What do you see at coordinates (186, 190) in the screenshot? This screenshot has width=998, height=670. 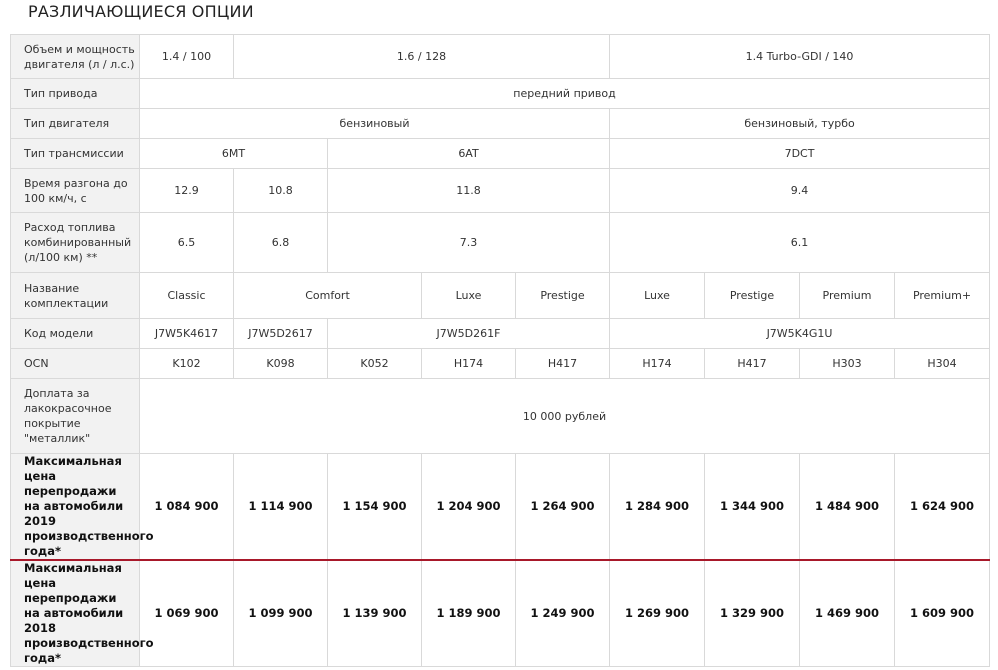 I see `table-cell: 12.9` at bounding box center [186, 190].